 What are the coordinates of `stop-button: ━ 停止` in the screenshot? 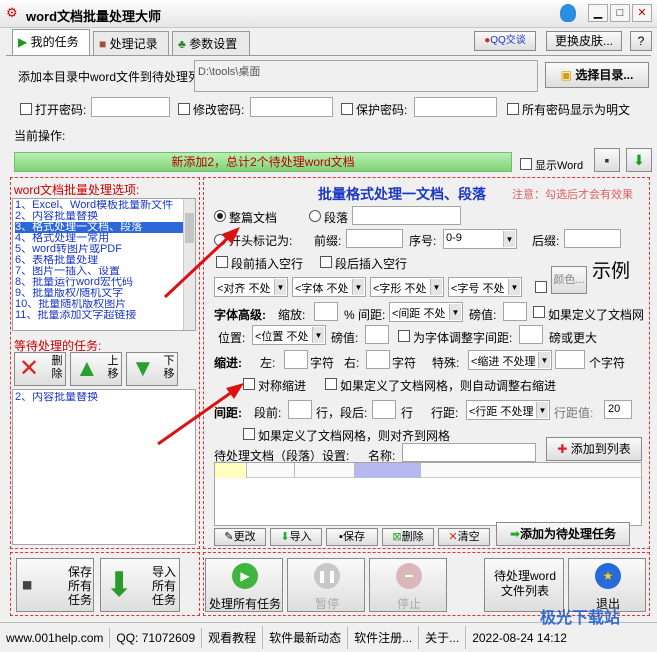 It's located at (408, 585).